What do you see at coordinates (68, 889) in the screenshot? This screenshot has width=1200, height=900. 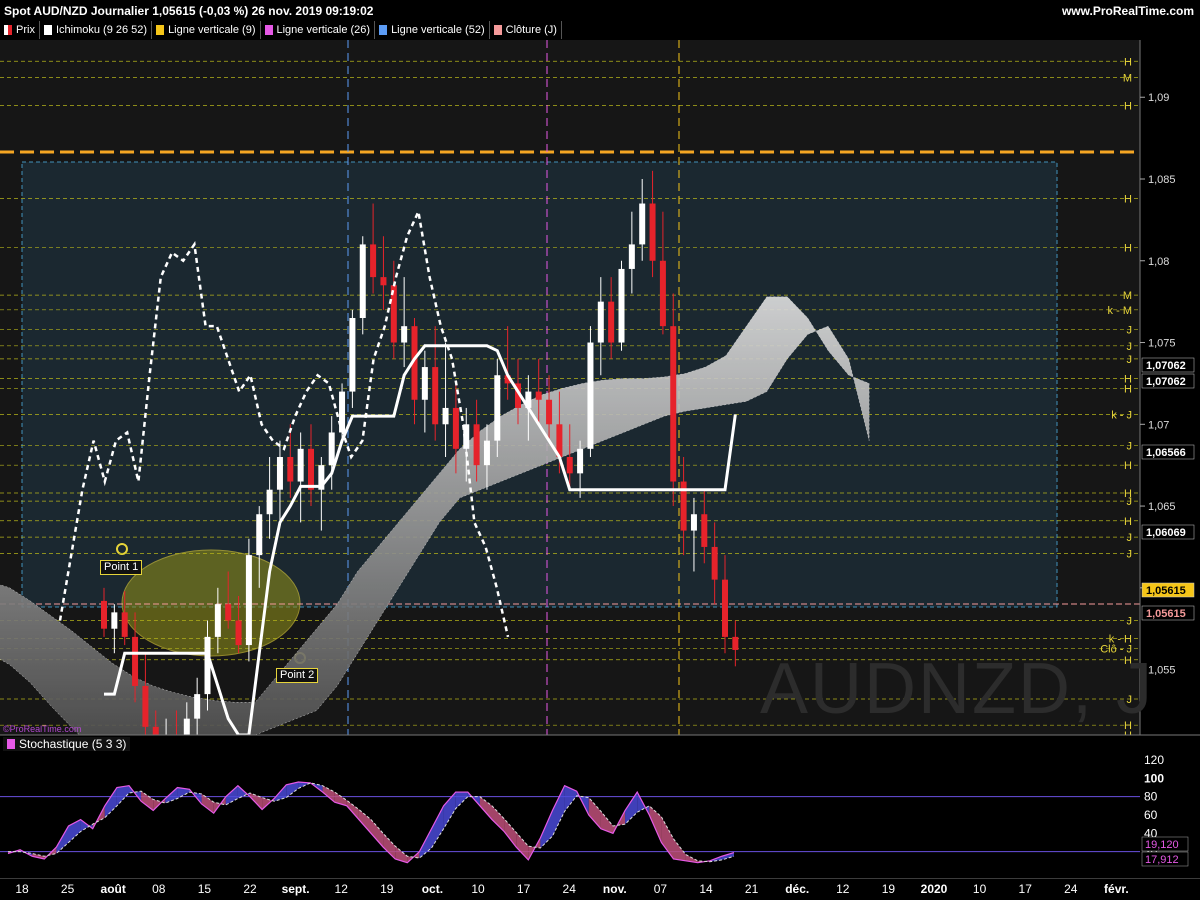 I see `date-tick-label: 25` at bounding box center [68, 889].